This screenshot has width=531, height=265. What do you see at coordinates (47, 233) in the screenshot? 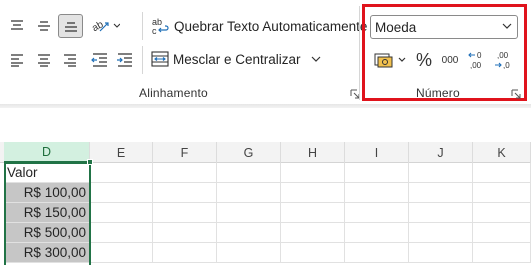
I see `cell-d4: R$ 500,00` at bounding box center [47, 233].